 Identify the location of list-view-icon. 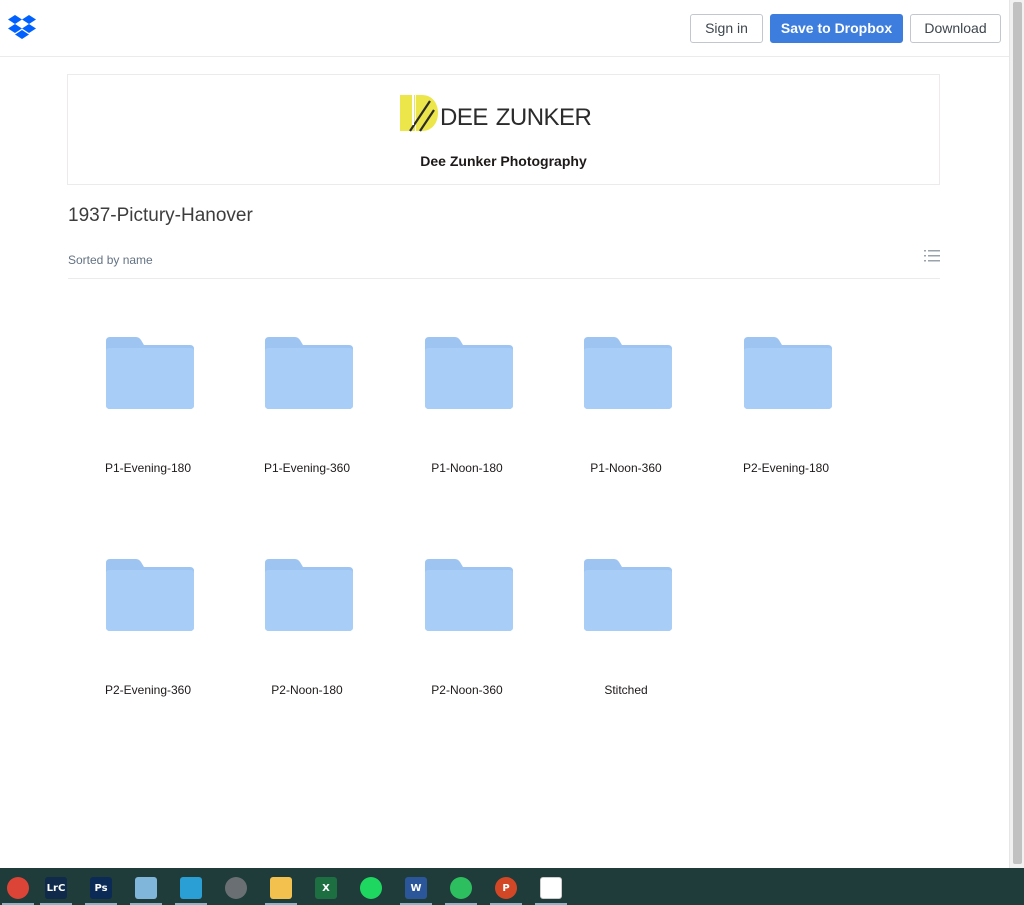
(932, 256).